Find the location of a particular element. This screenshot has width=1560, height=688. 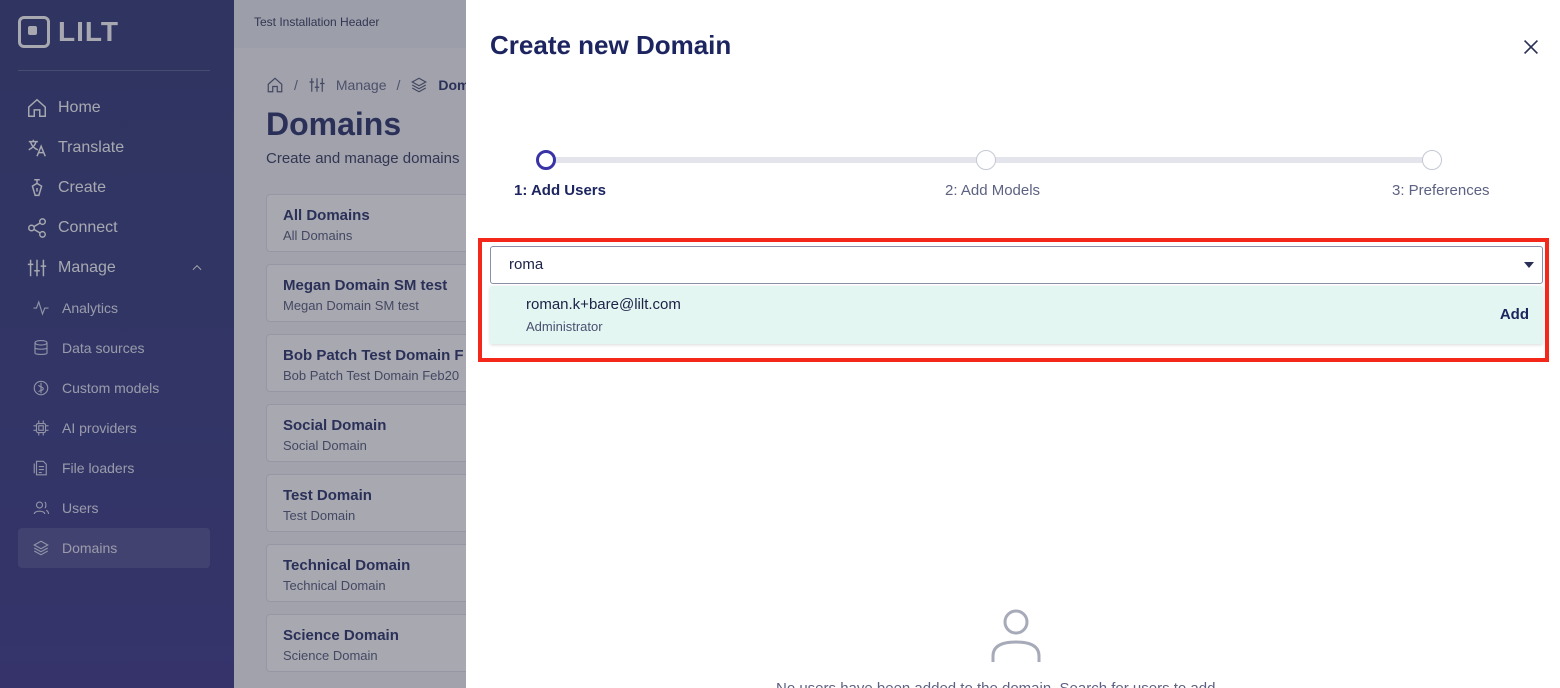

user-option: roman.k+bare@lilt.com Administrator Add is located at coordinates (1016, 315).